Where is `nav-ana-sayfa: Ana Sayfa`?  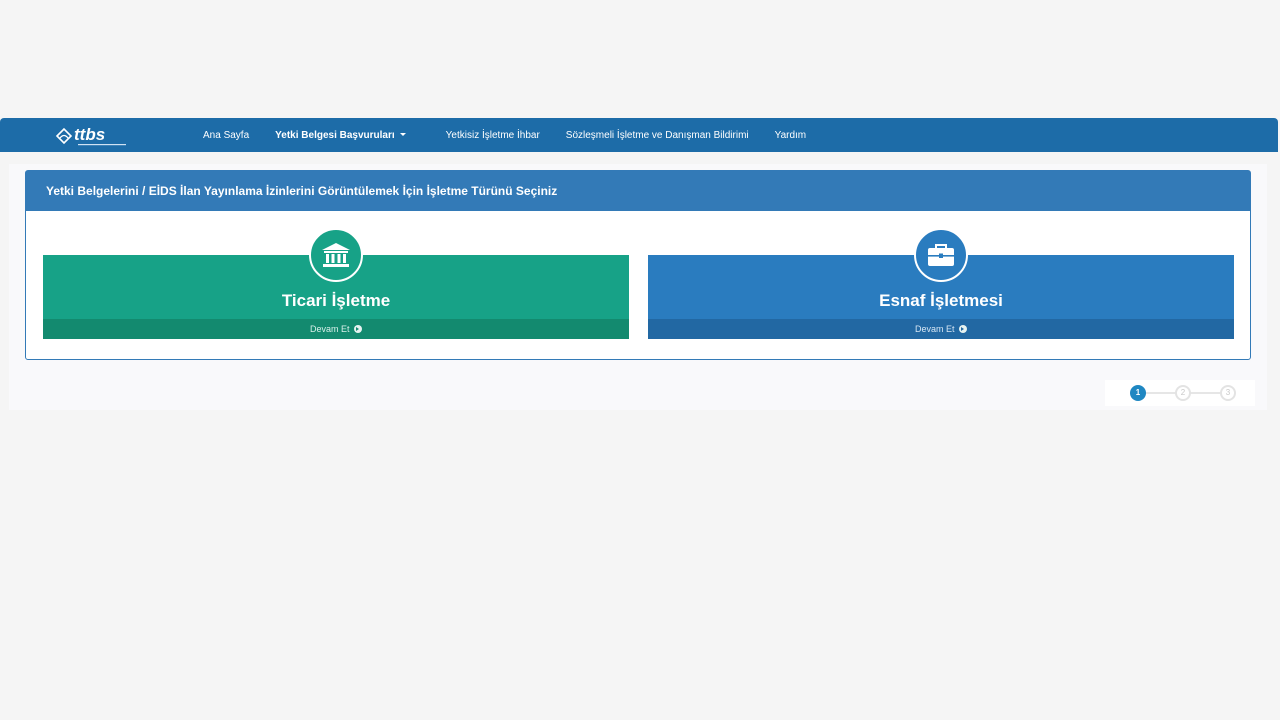 nav-ana-sayfa: Ana Sayfa is located at coordinates (226, 135).